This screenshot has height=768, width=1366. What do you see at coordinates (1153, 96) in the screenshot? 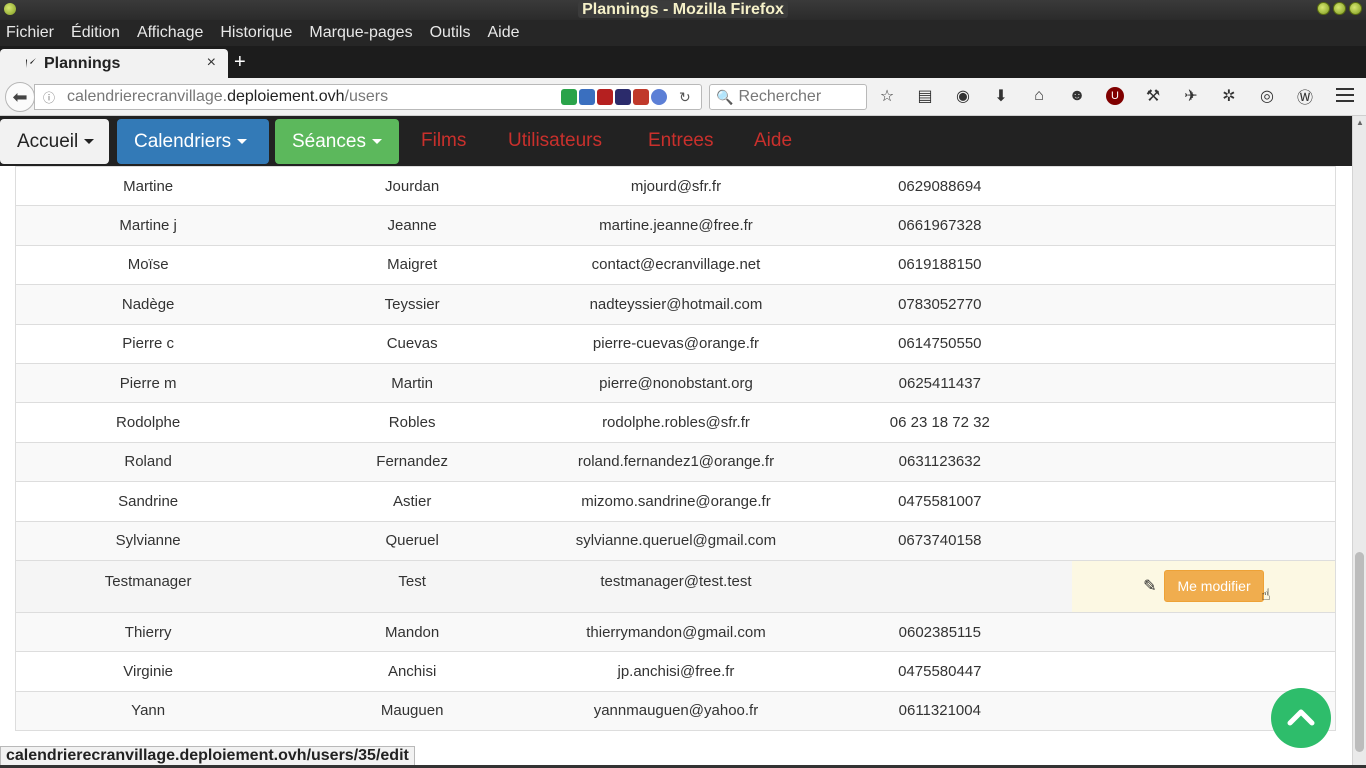
I see `tool-icon: ⚒` at bounding box center [1153, 96].